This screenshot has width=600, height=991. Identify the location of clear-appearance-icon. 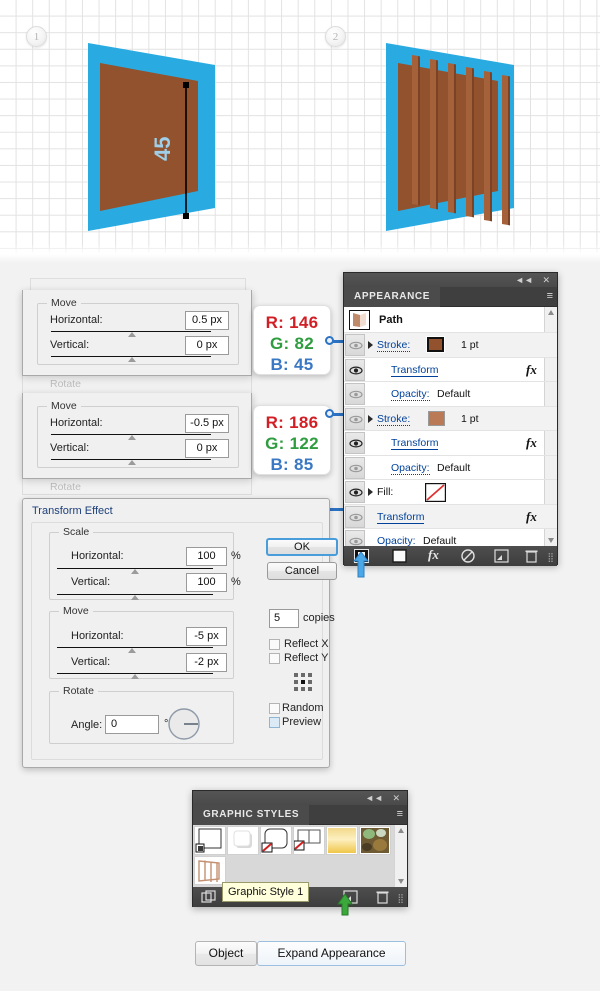
(468, 556).